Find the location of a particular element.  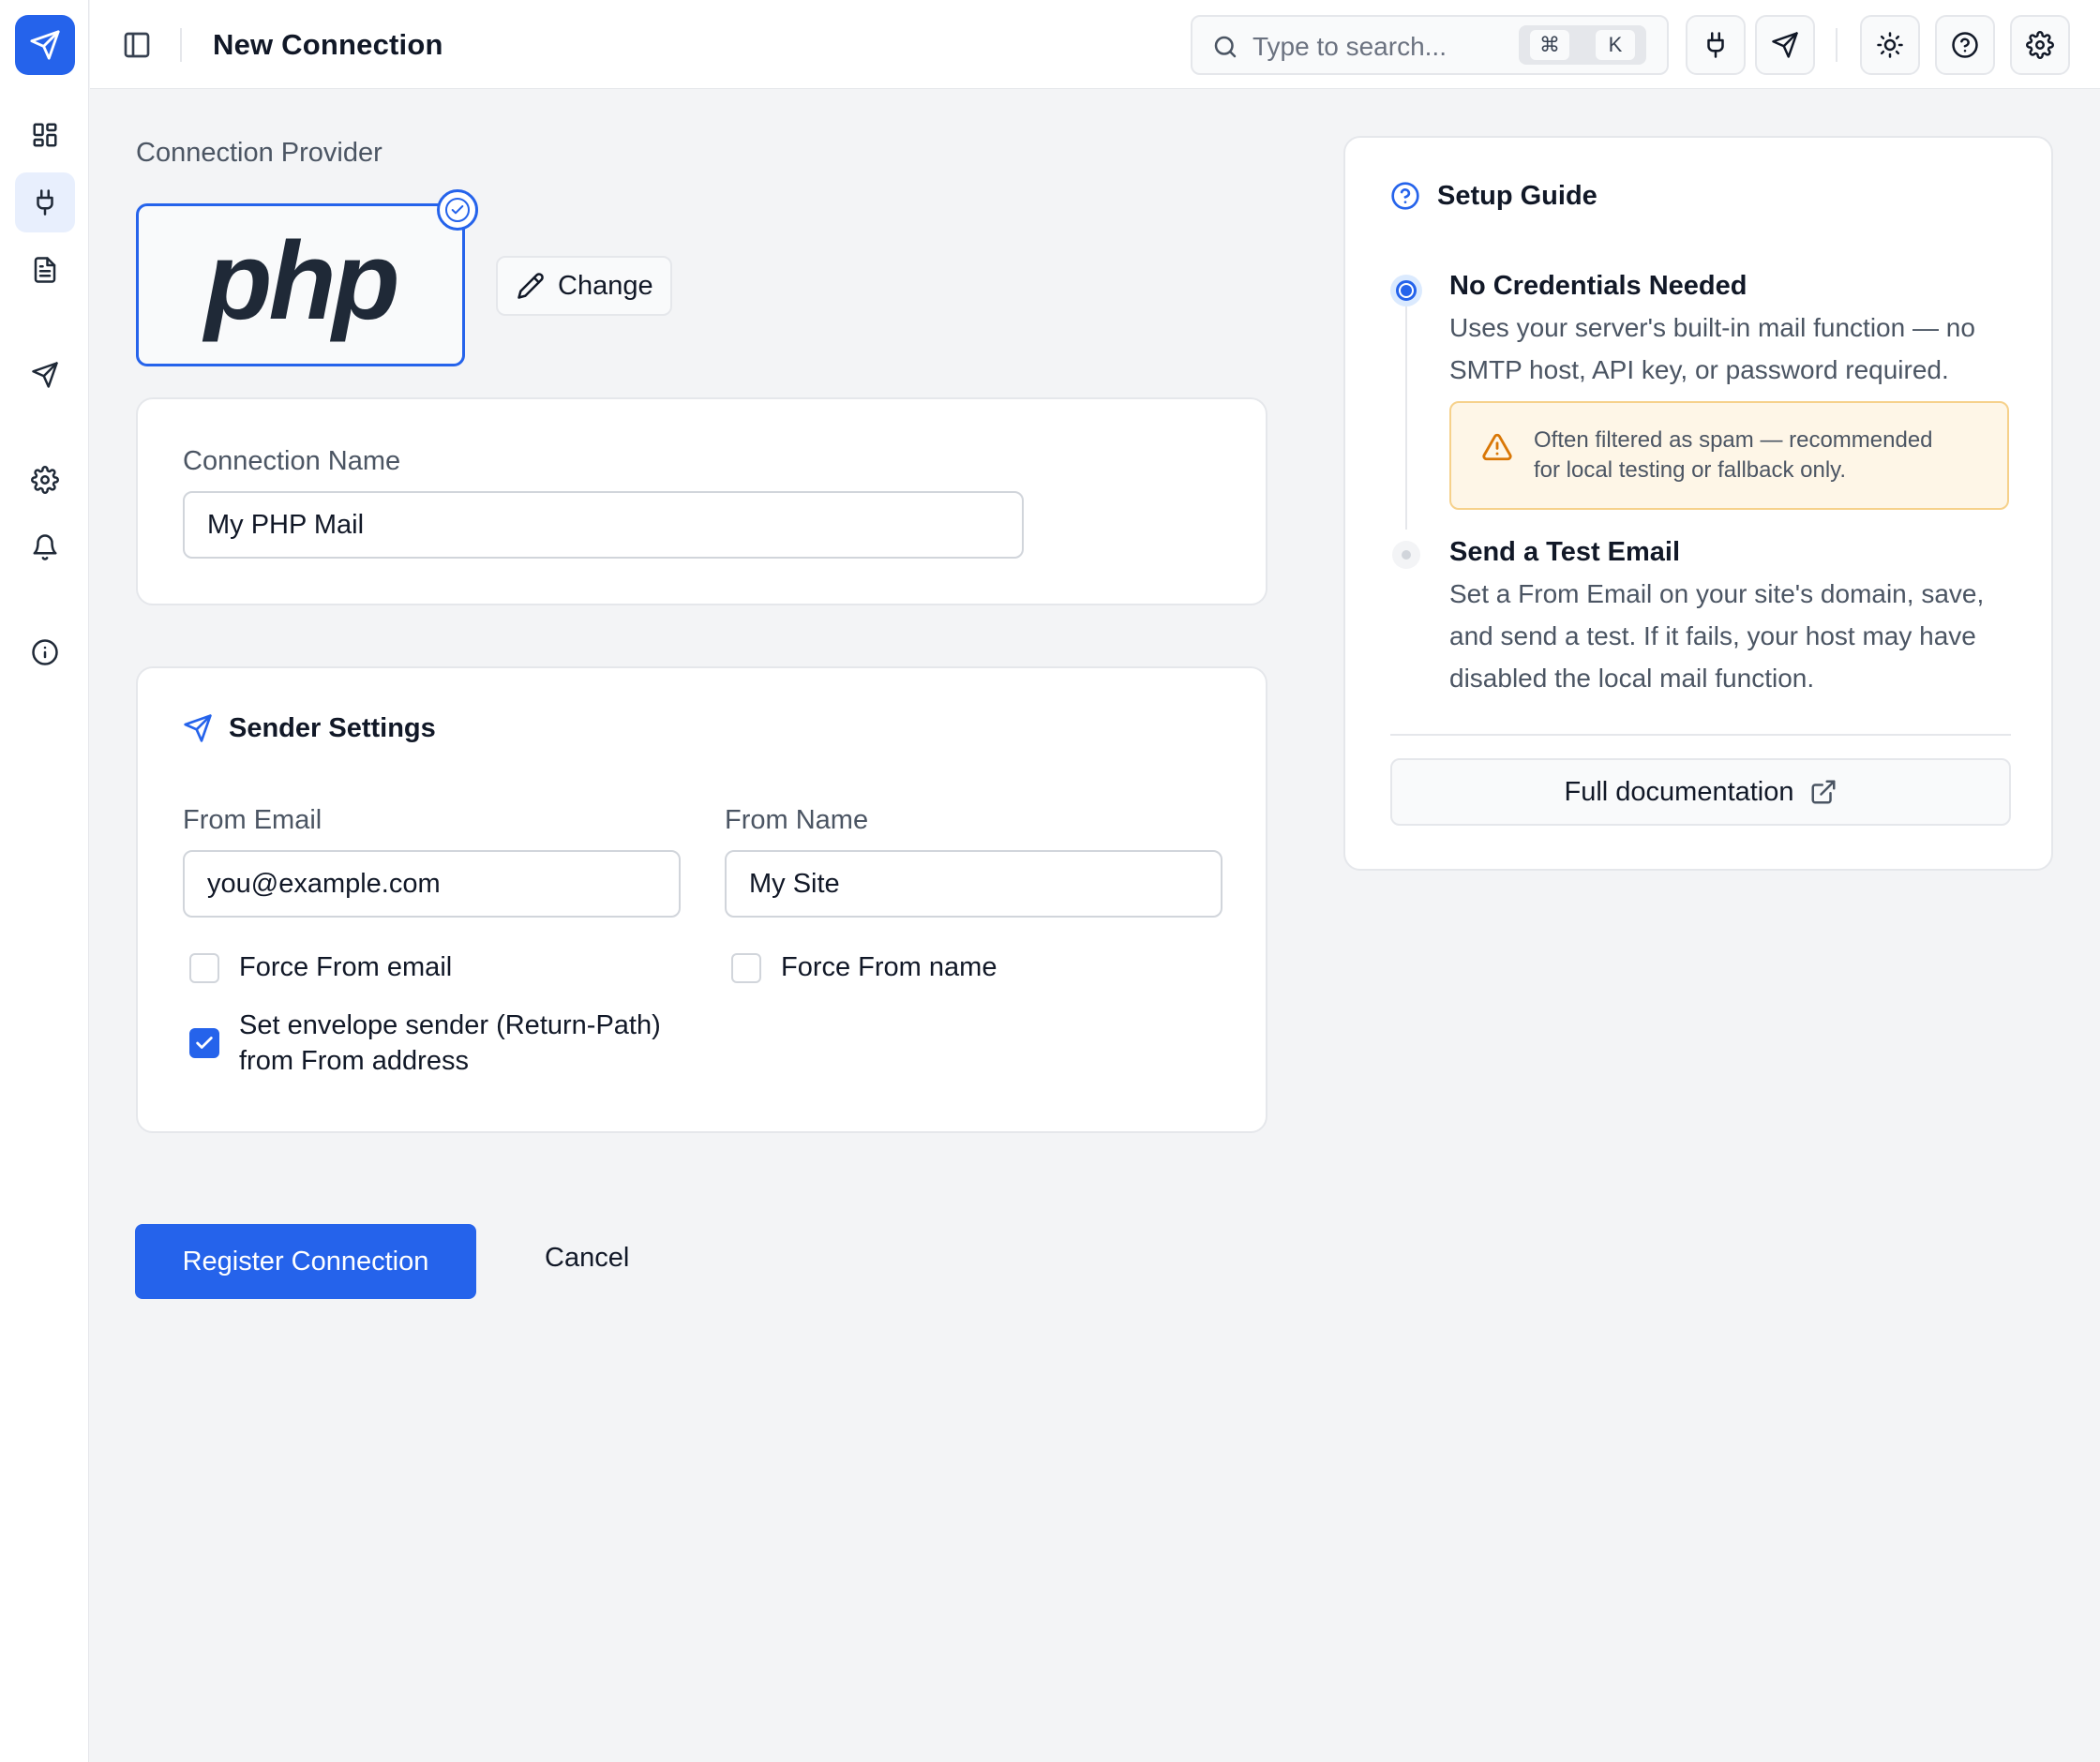

envelope-sender-checkbox is located at coordinates (204, 1043).